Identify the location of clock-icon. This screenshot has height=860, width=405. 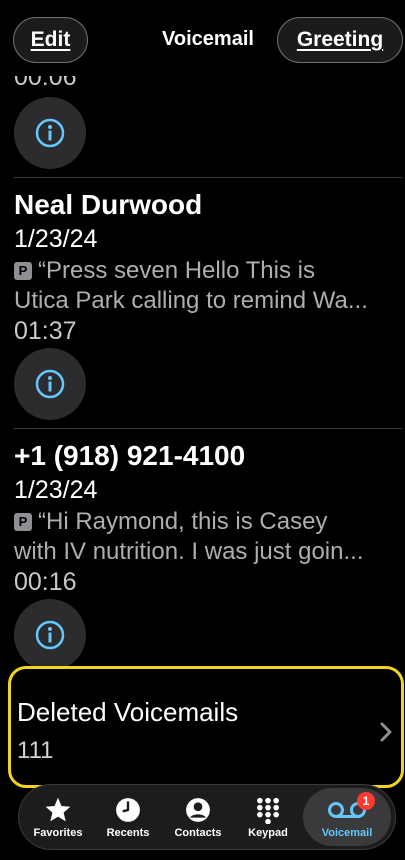
(128, 809).